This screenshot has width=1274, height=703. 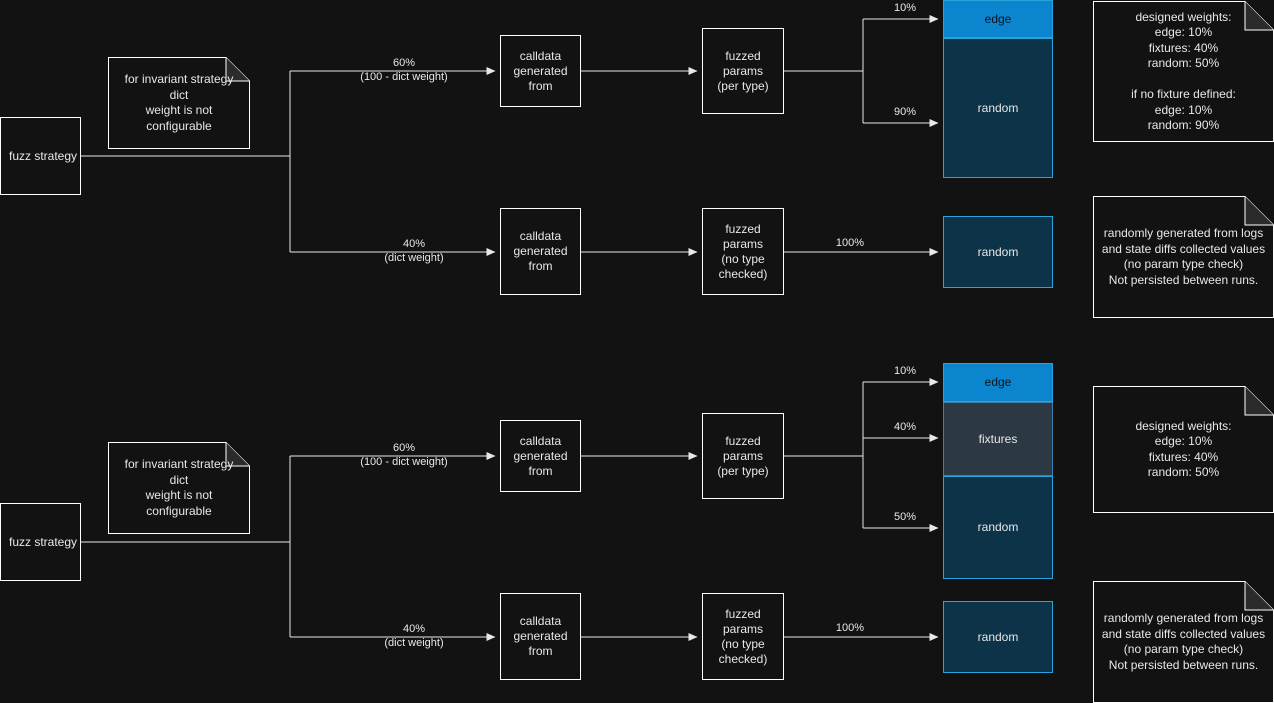 I want to click on outcome-block-fixtures-top-2: fixtures, so click(x=998, y=439).